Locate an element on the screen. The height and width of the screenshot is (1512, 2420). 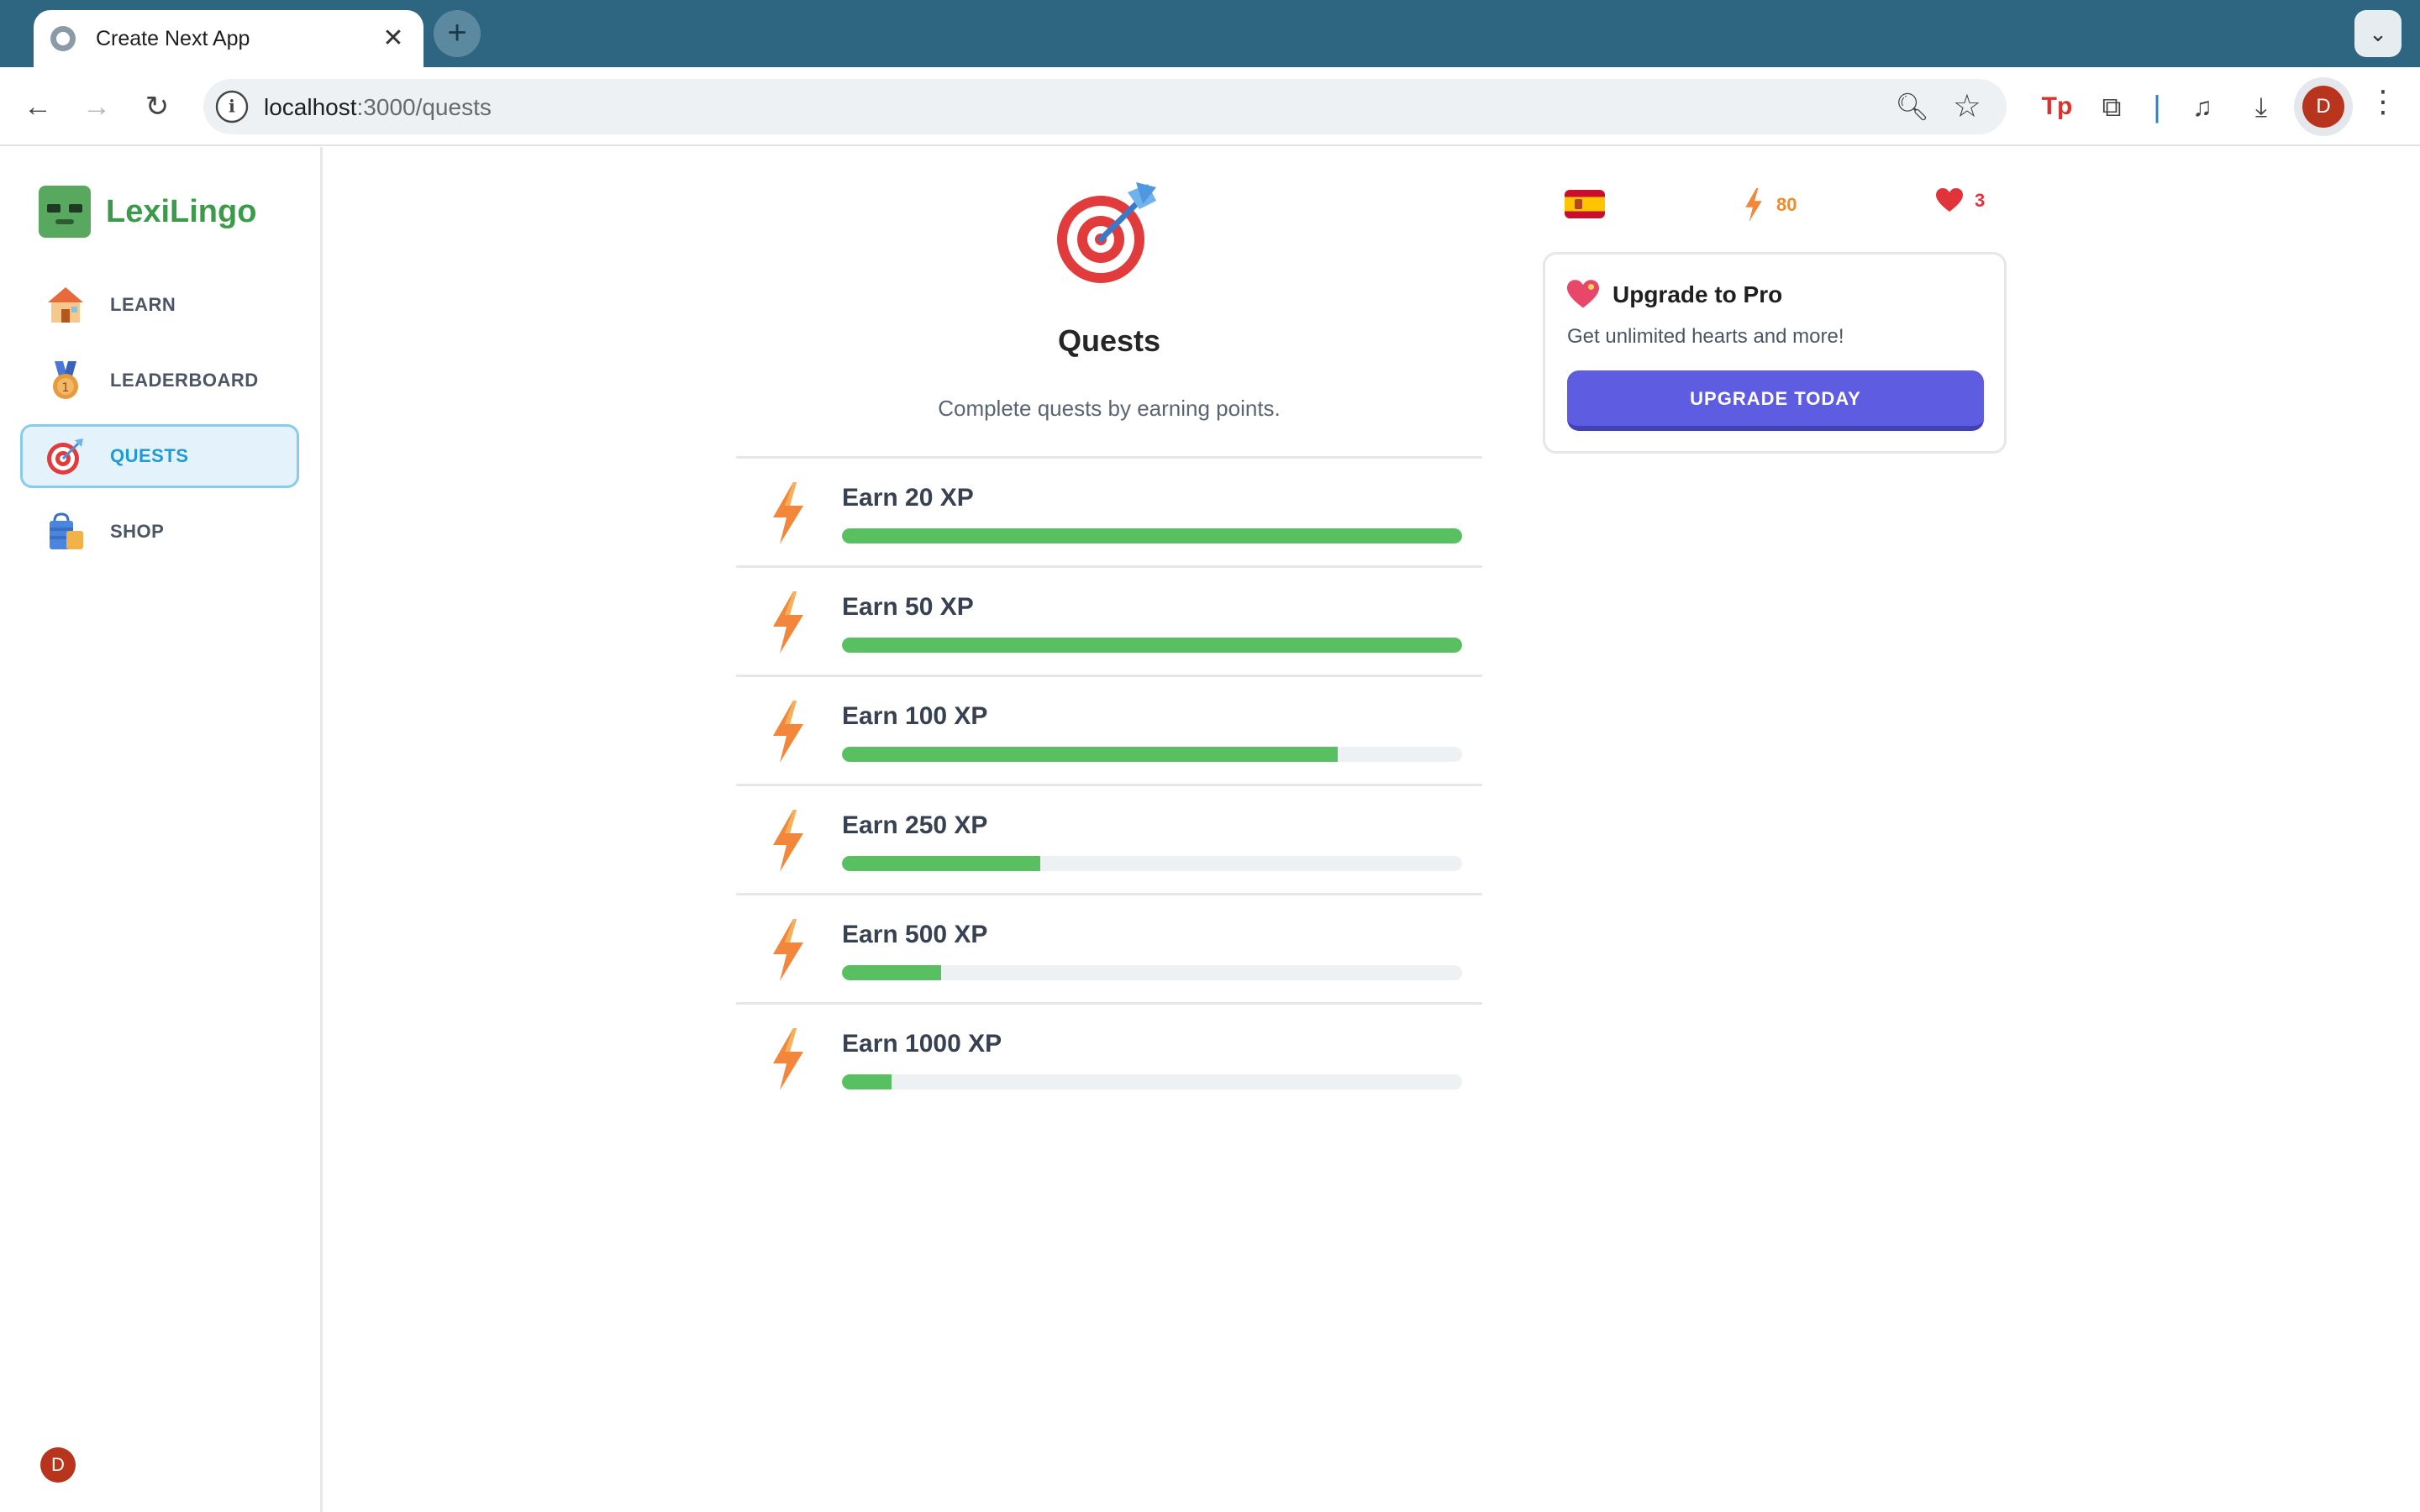
spain-flag-icon is located at coordinates (1585, 204).